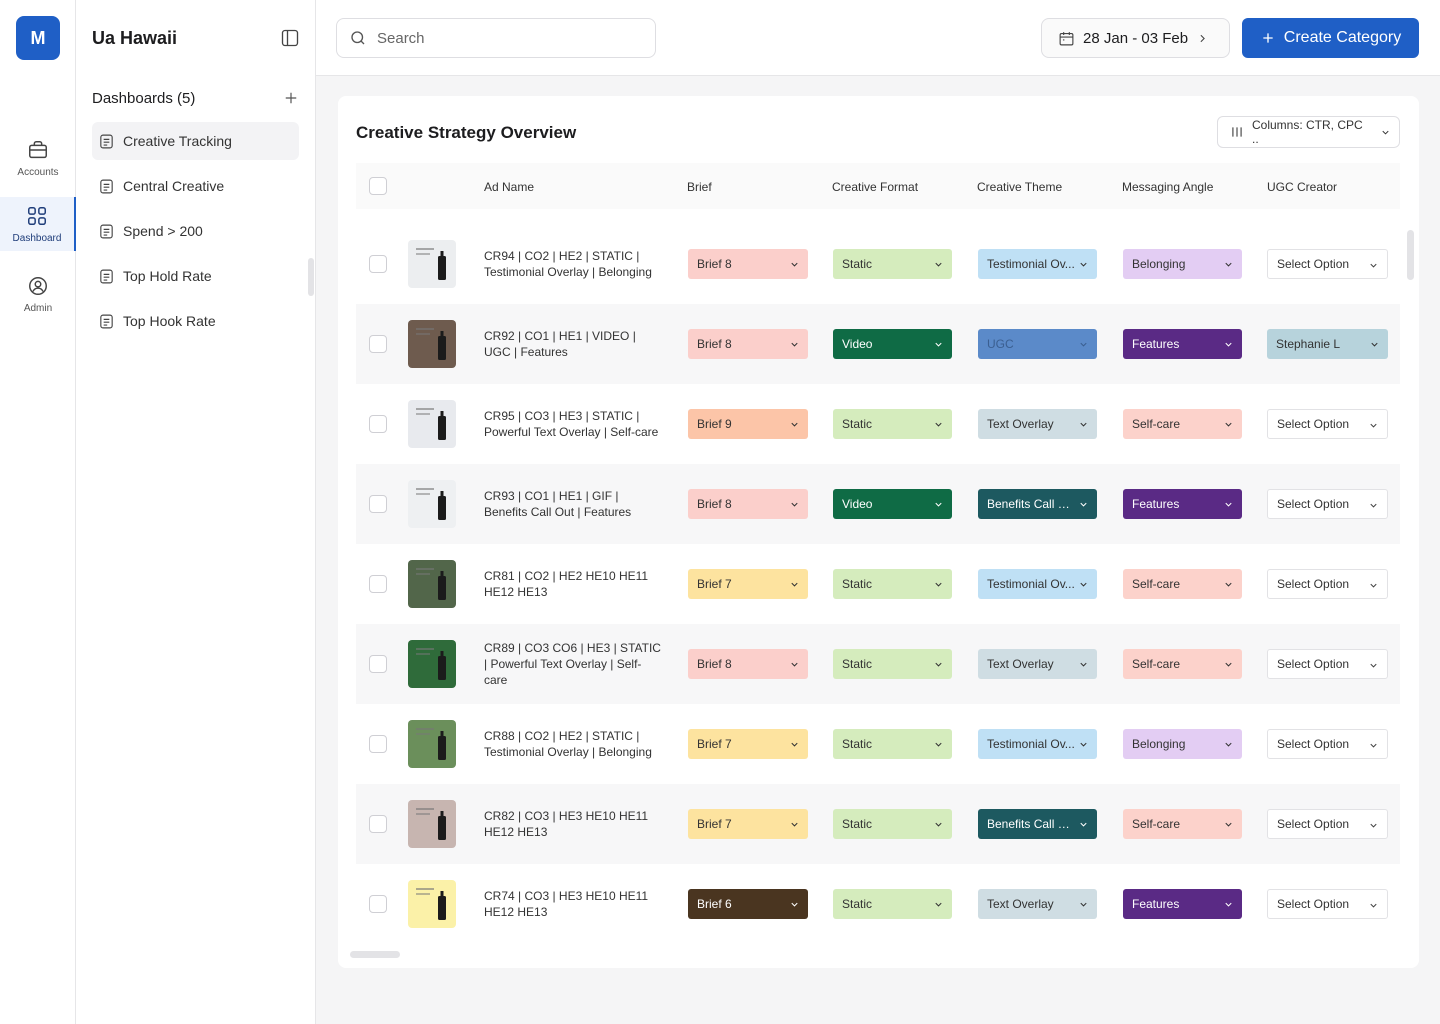 This screenshot has width=1440, height=1024. What do you see at coordinates (1410, 255) in the screenshot?
I see `vertical-scrollbar` at bounding box center [1410, 255].